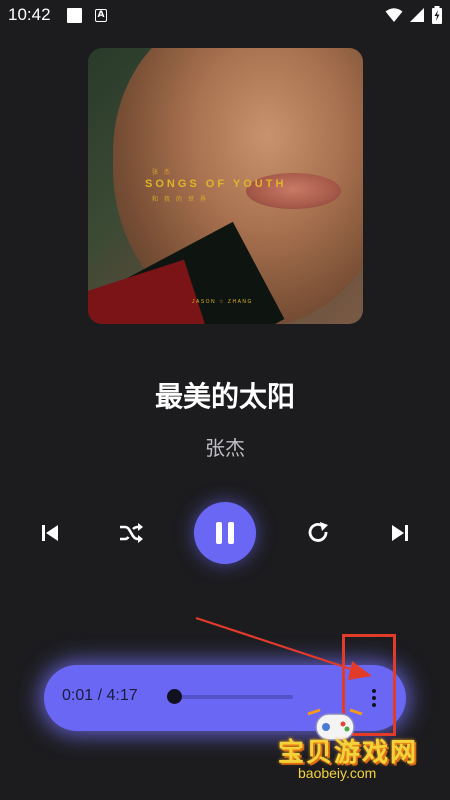 This screenshot has width=450, height=800. Describe the element at coordinates (337, 773) in the screenshot. I see `watermark-url: baobeiy.com` at that location.